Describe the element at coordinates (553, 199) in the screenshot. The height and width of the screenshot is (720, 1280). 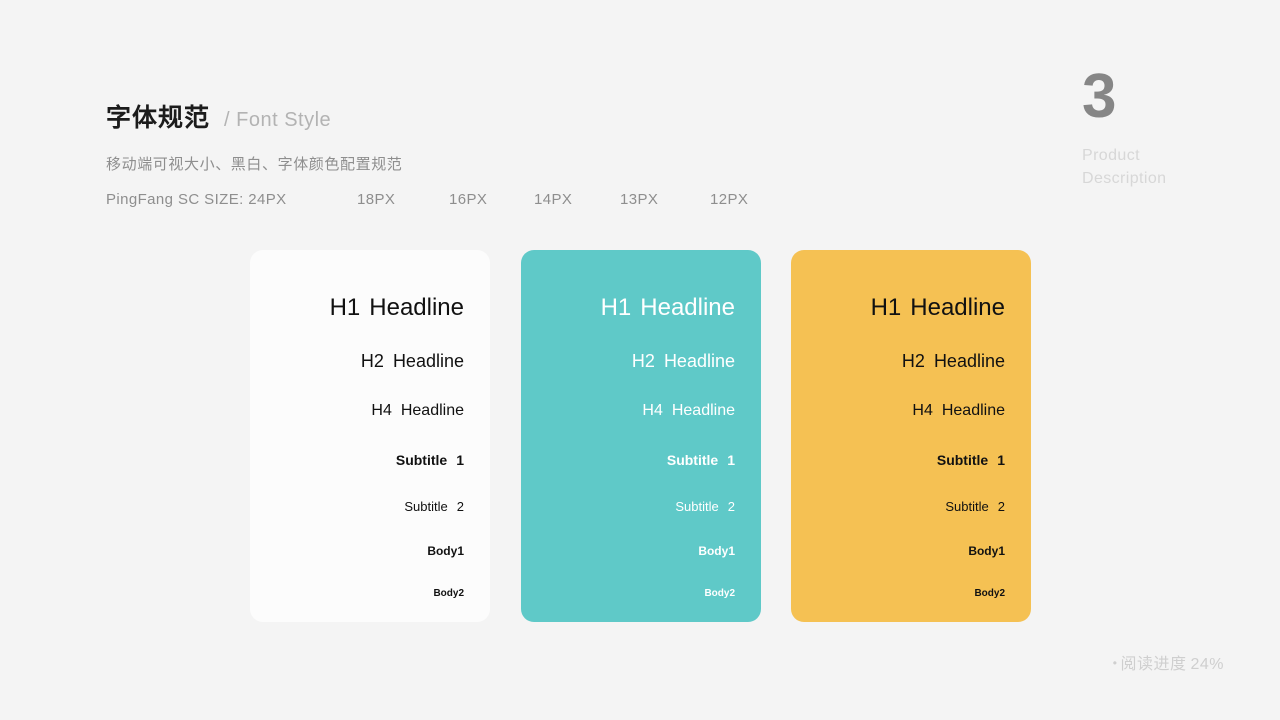
I see `size-label-14px: 14PX` at that location.